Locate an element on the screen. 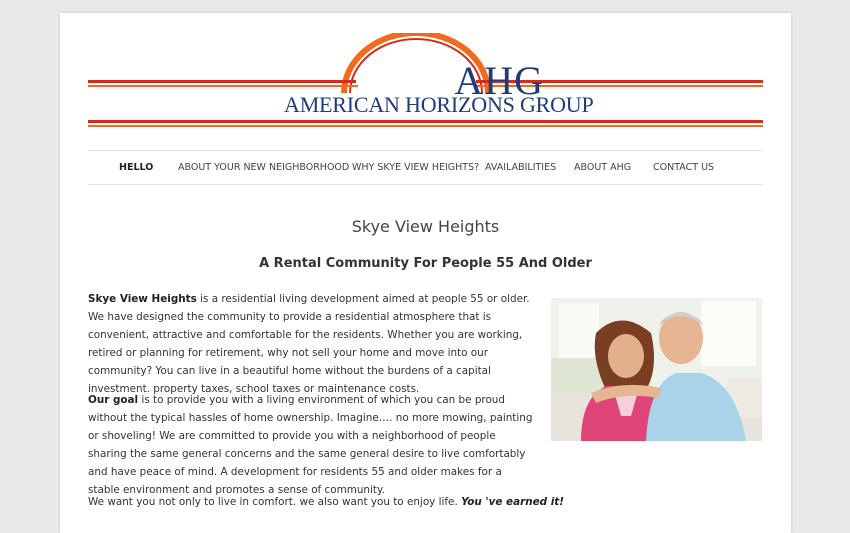  logo-company-name: AMERICAN HORIZONS GROUP is located at coordinates (439, 104).